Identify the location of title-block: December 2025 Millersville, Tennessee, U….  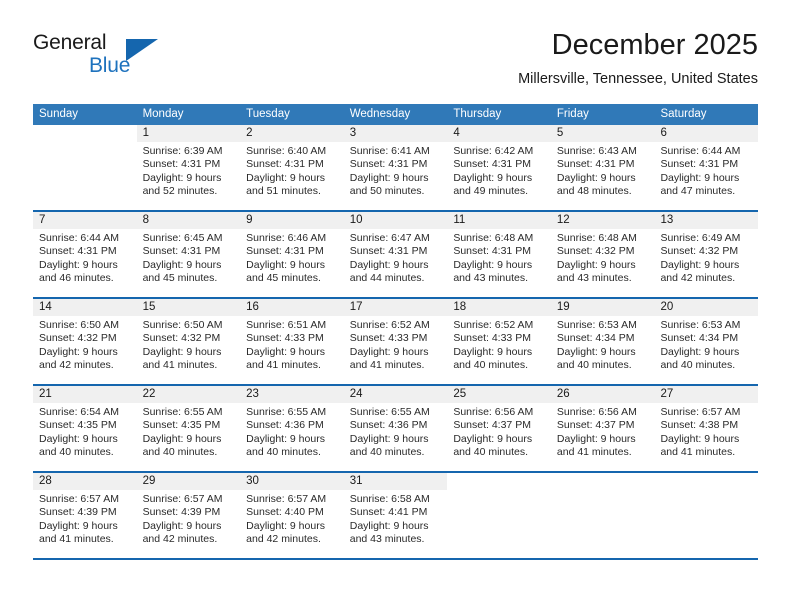
(638, 58).